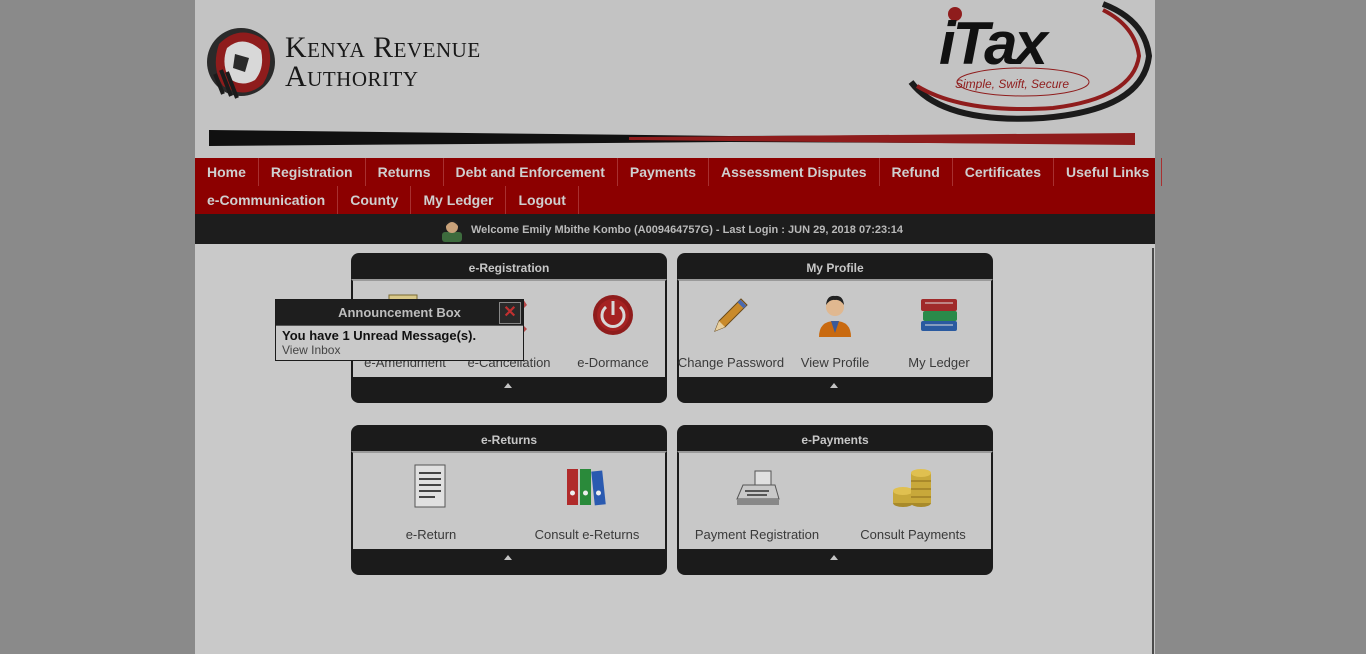 The width and height of the screenshot is (1366, 654). Describe the element at coordinates (912, 488) in the screenshot. I see `coins-stack-icon` at that location.